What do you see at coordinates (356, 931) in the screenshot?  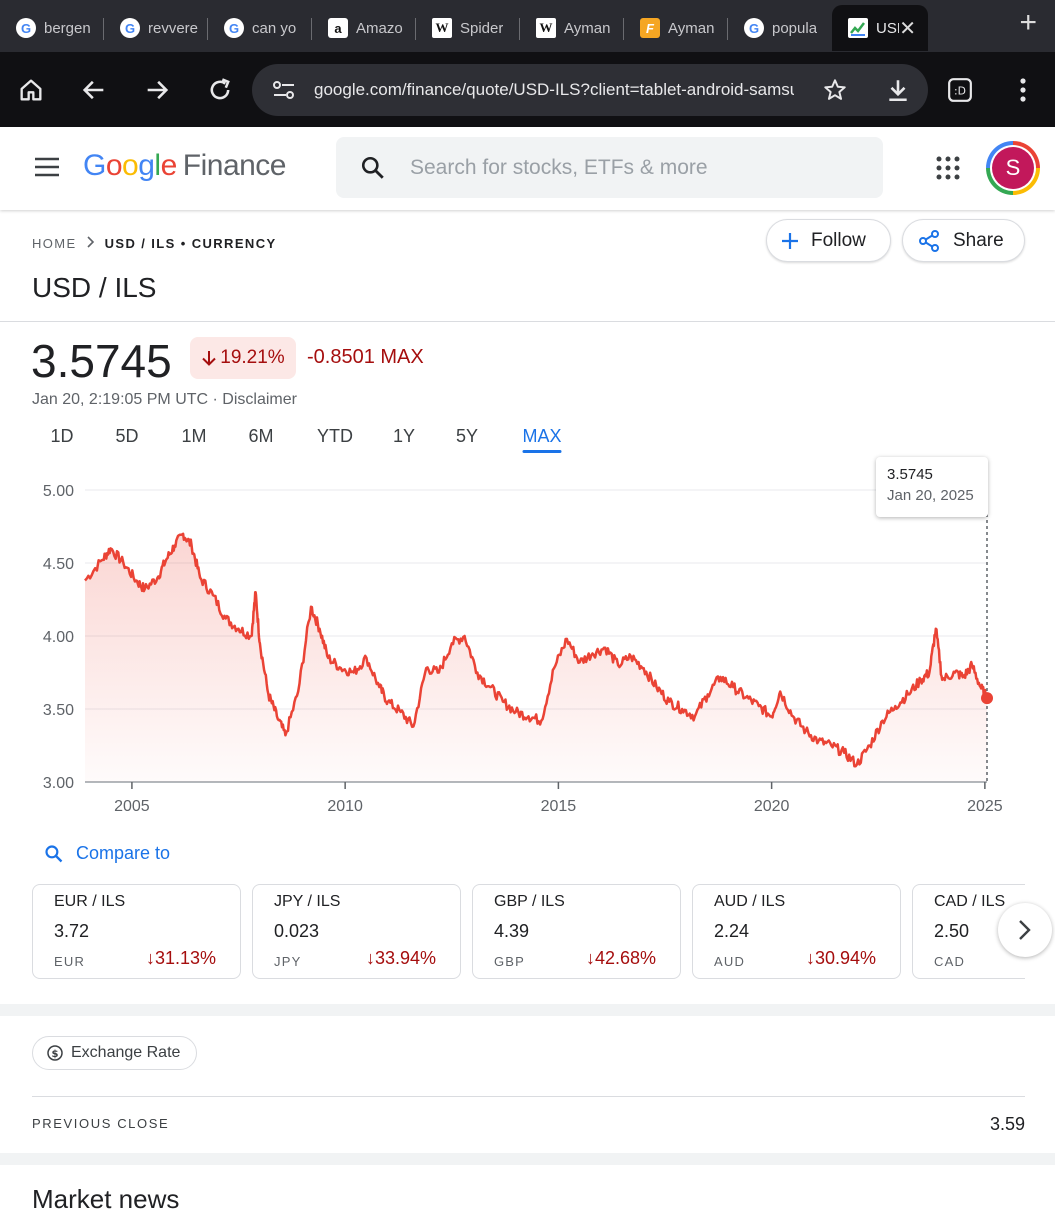 I see `currency-card: JPY / ILS 0.023 JPY ↓33.94%` at bounding box center [356, 931].